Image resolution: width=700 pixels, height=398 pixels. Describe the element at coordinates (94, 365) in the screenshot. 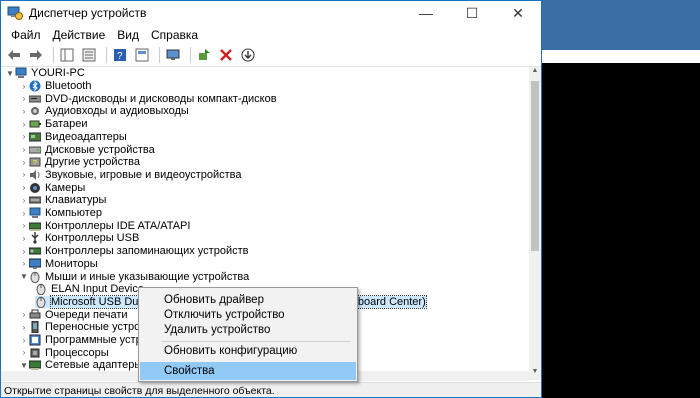

I see `tree-item-label: Сетевые адаптеры` at that location.